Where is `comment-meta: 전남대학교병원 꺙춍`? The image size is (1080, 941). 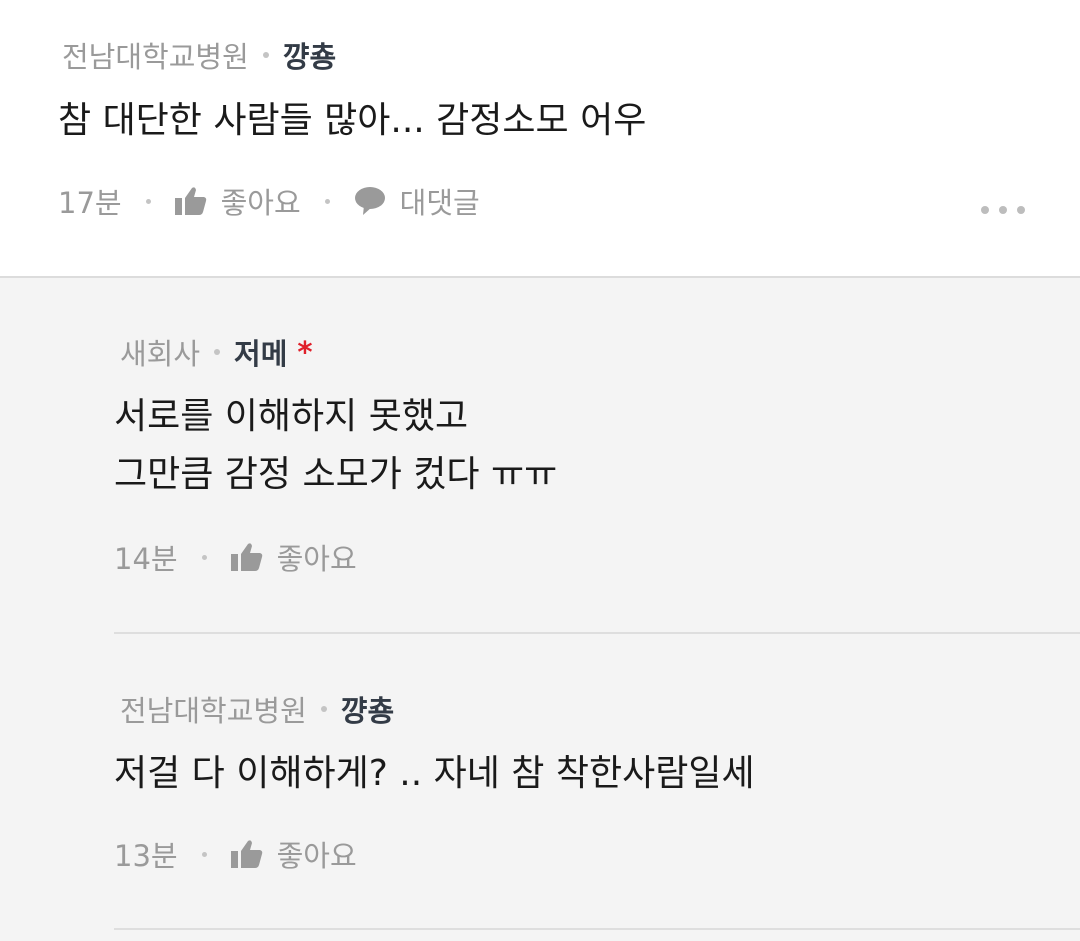
comment-meta: 전남대학교병원 꺙춍 is located at coordinates (199, 55).